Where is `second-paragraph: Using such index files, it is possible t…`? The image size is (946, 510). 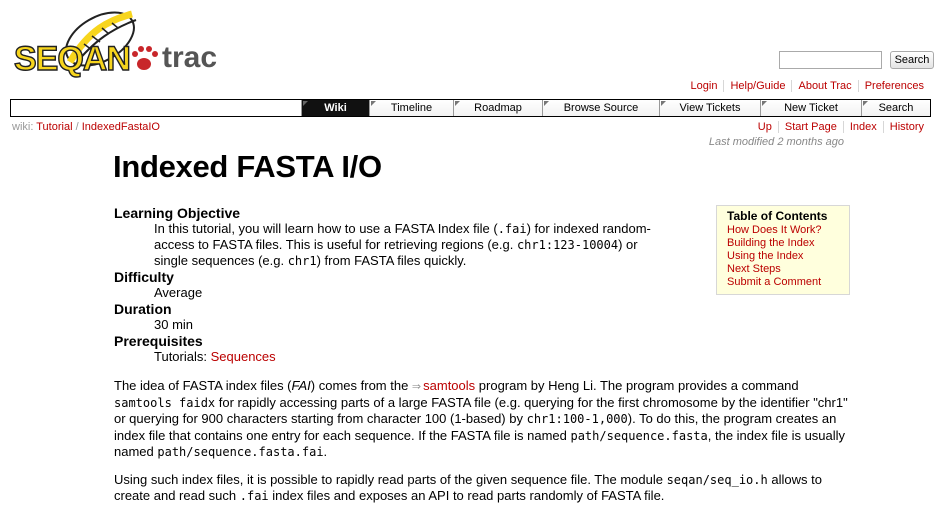
second-paragraph: Using such index files, it is possible t… is located at coordinates (468, 488).